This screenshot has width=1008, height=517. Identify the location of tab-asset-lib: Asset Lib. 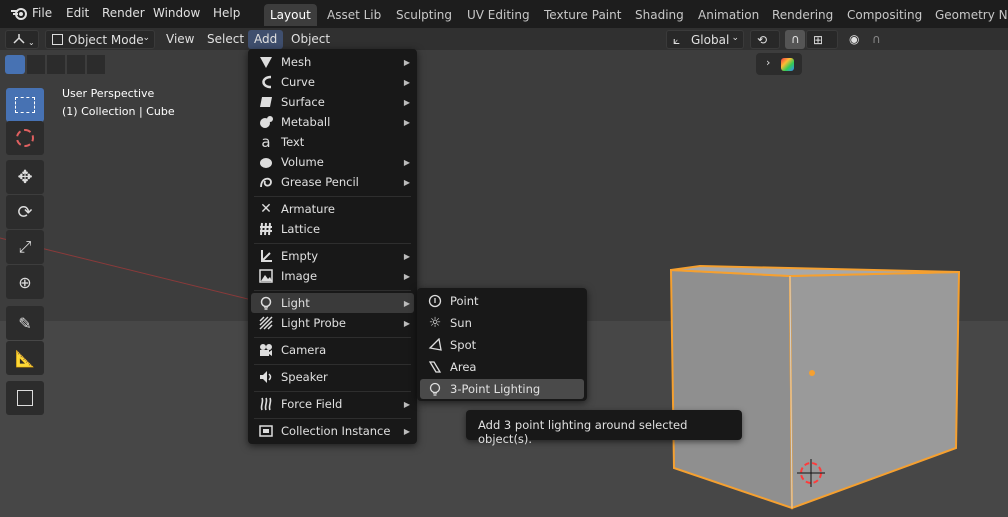
(354, 15).